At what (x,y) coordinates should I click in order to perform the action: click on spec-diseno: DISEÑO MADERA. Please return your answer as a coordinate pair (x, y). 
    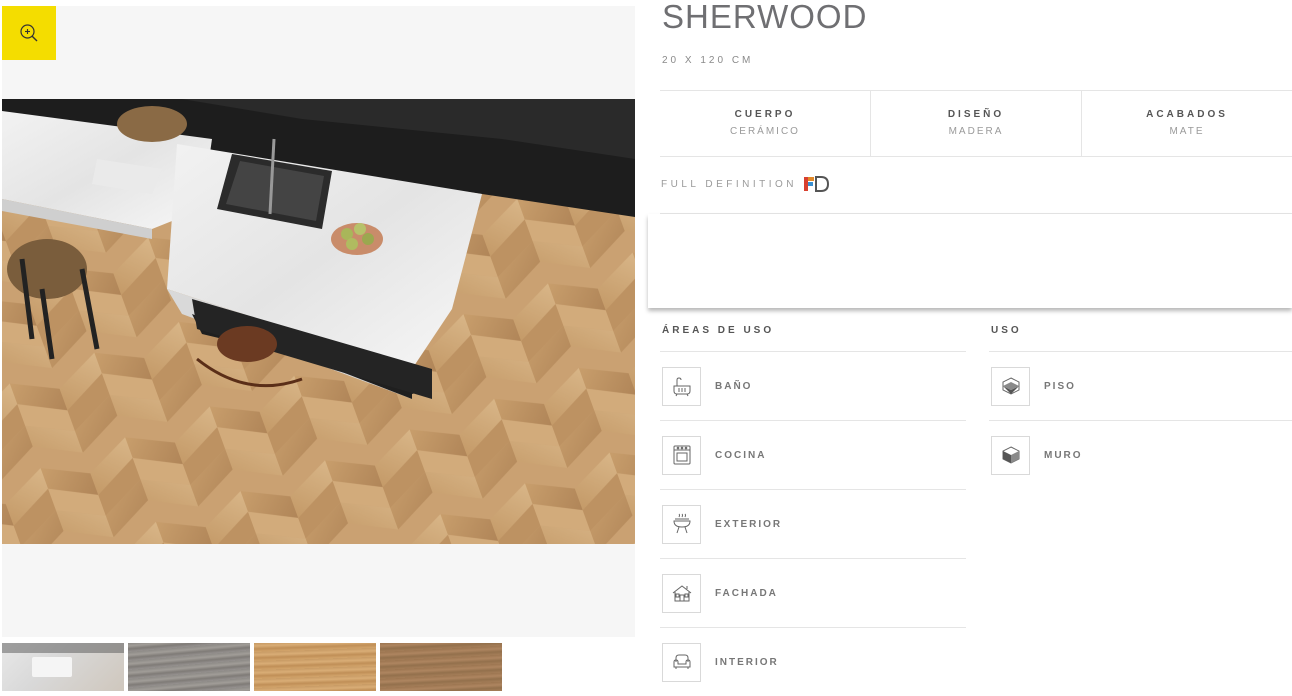
    Looking at the image, I should click on (976, 123).